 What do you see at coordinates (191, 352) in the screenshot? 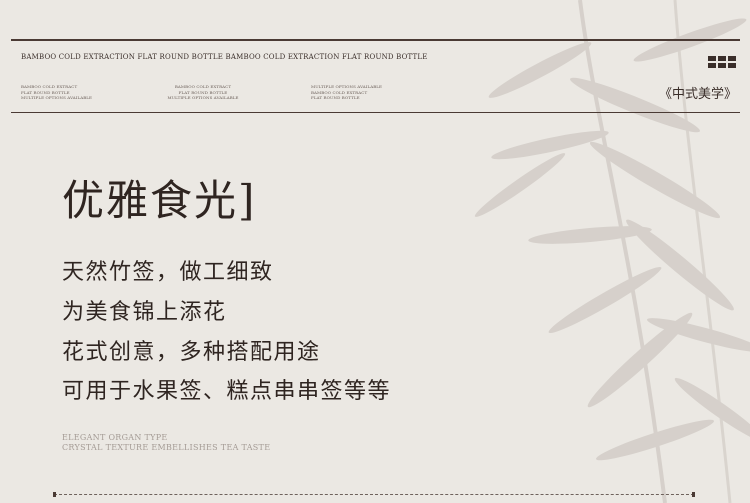
I see `description-line: 花式创意，多种搭配用途` at bounding box center [191, 352].